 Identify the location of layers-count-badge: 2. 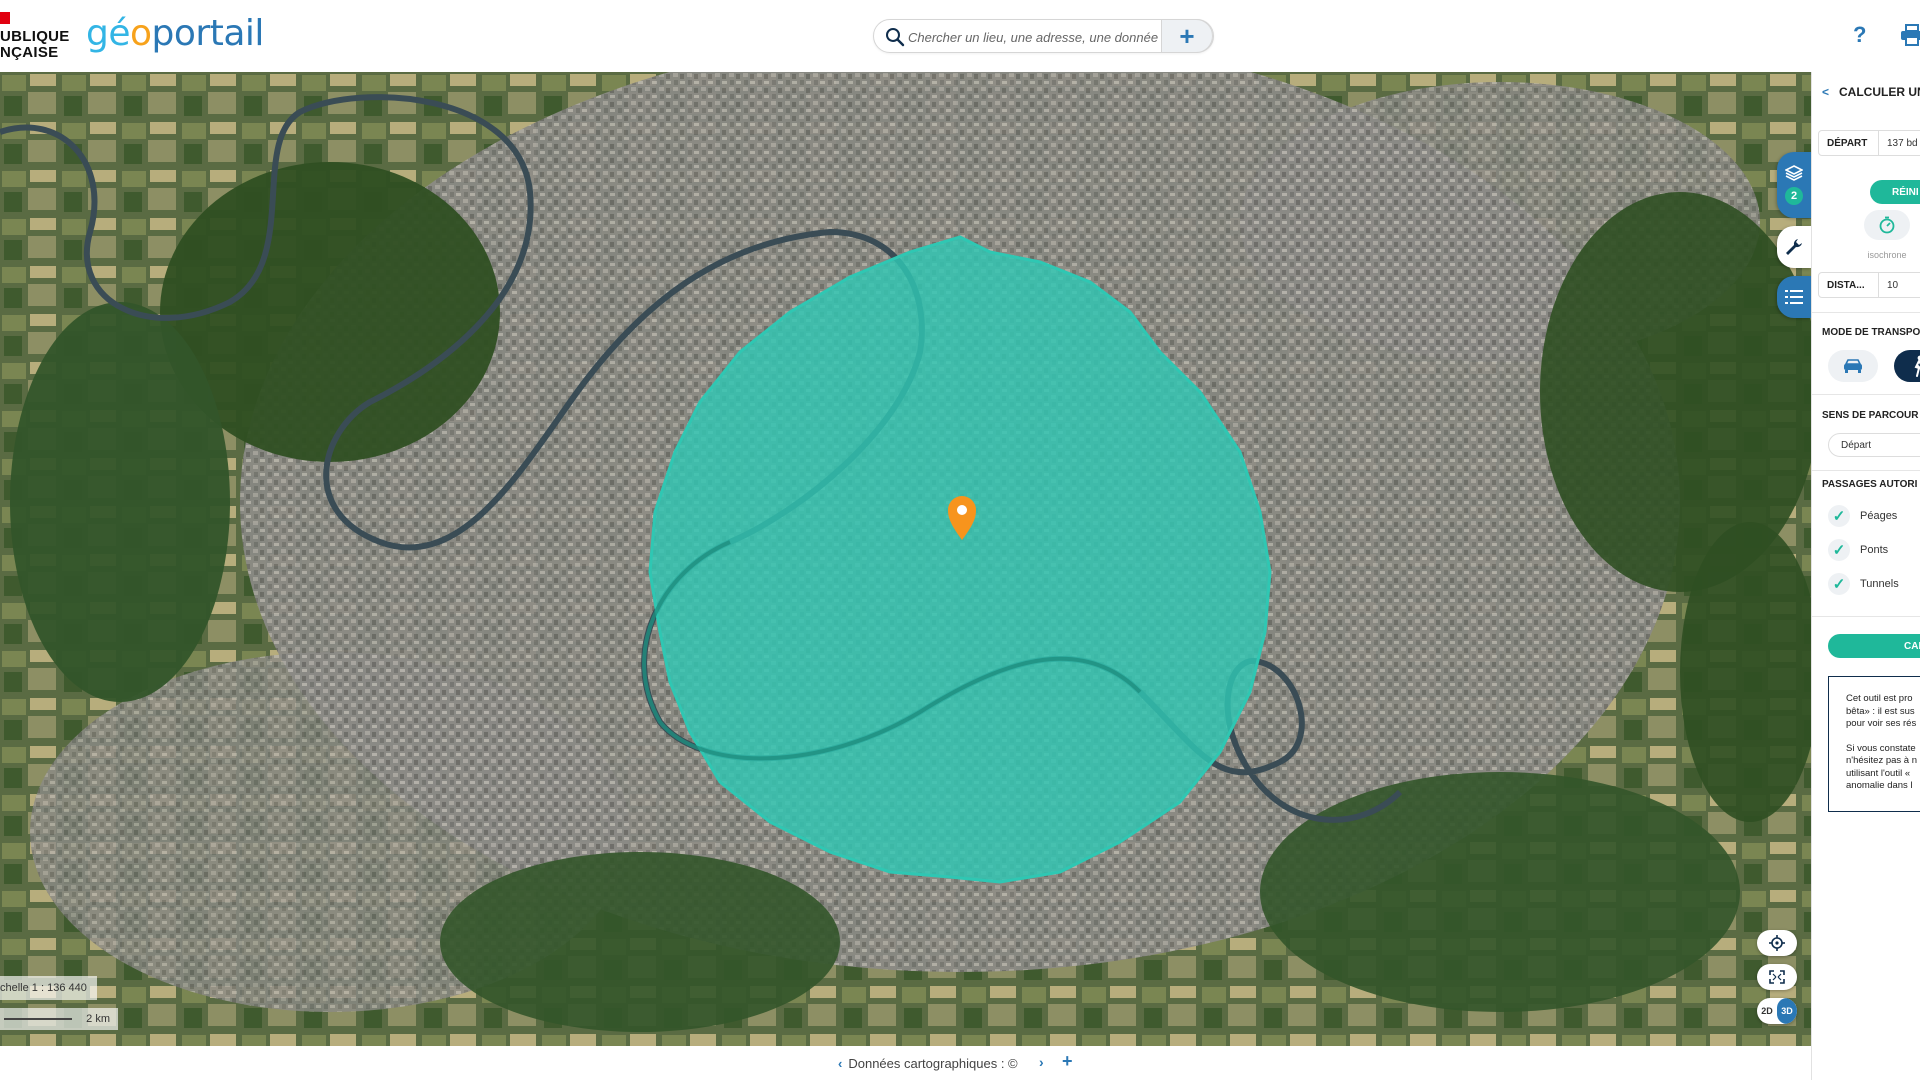
(1794, 196).